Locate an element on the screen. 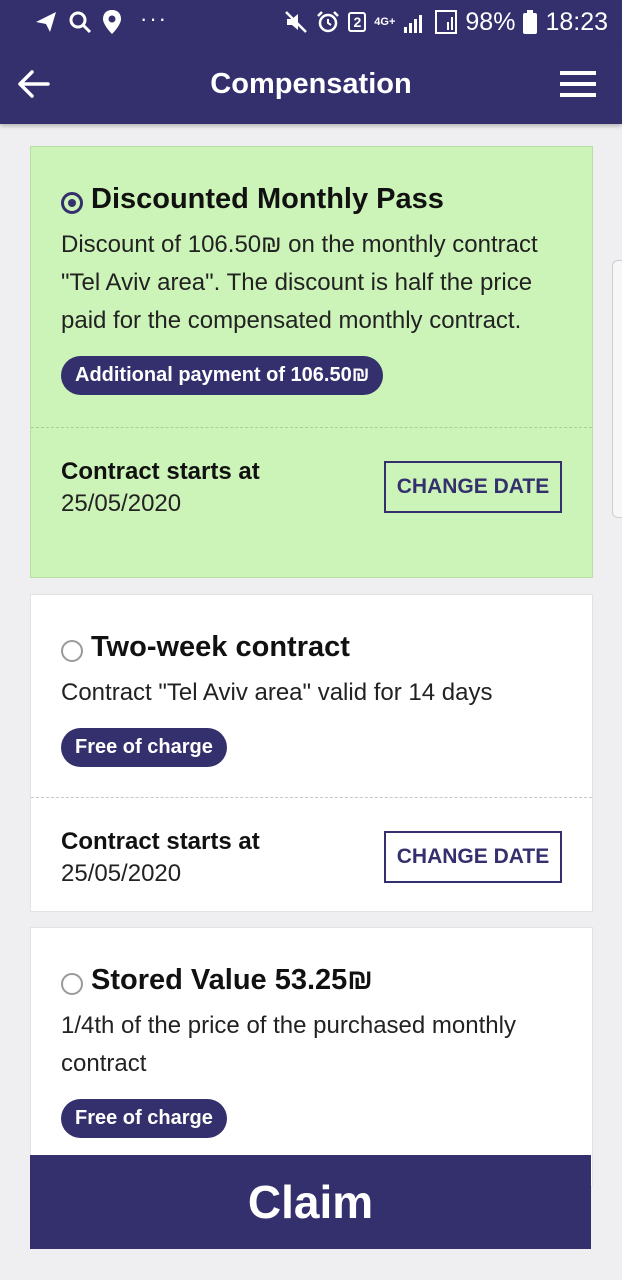  back-arrow-icon is located at coordinates (34, 84).